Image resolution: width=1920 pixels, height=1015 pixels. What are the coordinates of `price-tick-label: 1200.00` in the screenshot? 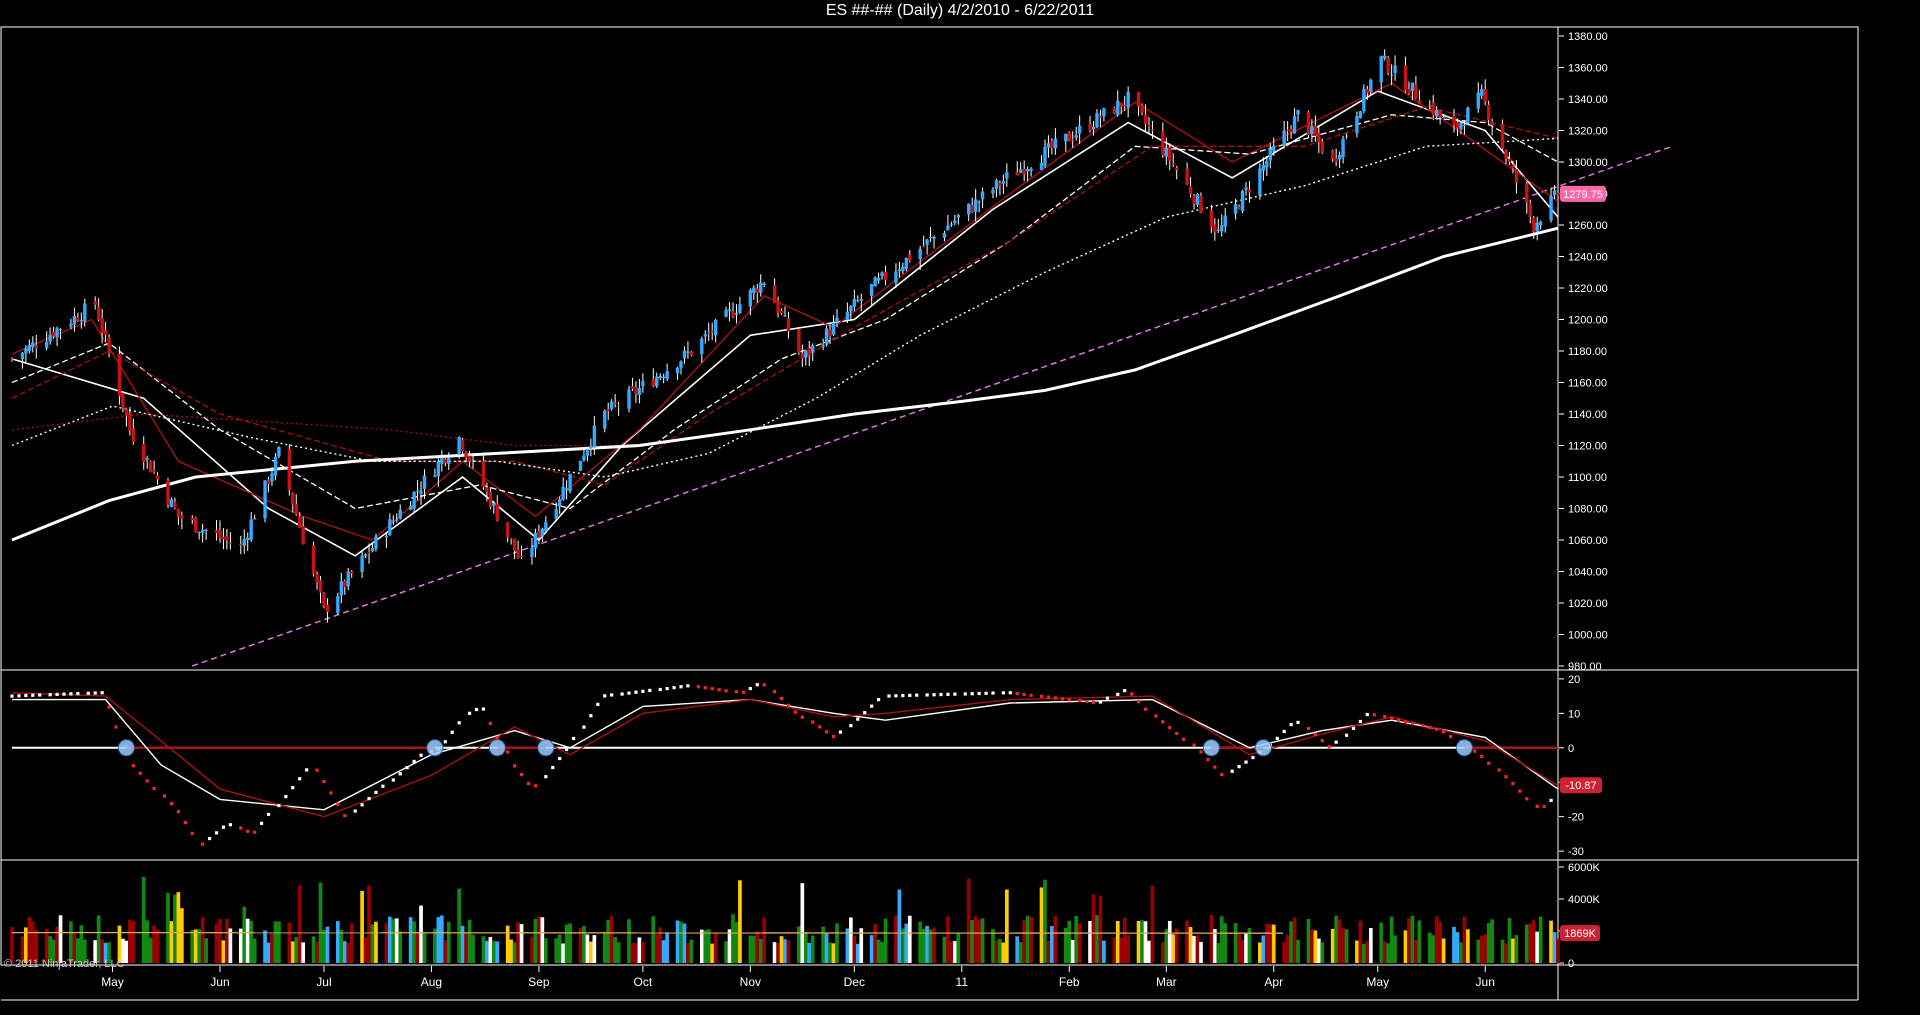 It's located at (1588, 321).